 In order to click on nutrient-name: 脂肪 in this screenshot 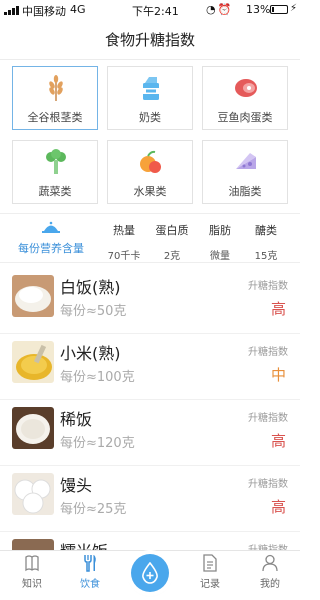, I will do `click(220, 230)`.